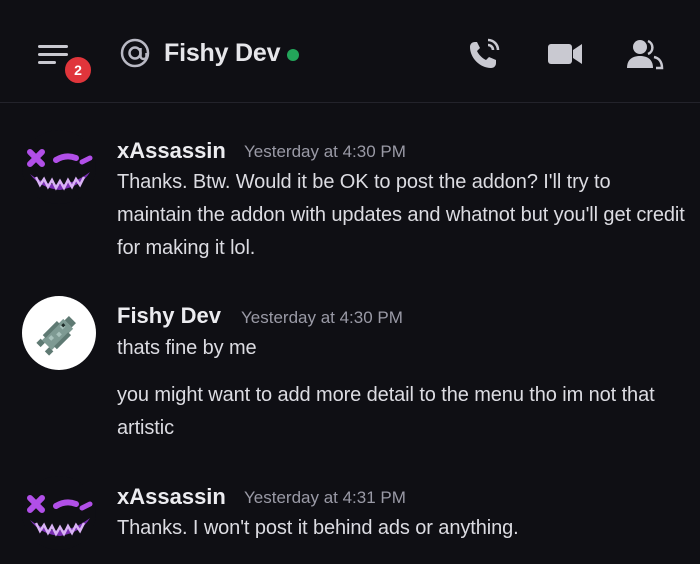 The width and height of the screenshot is (700, 564). I want to click on online-status-dot, so click(293, 55).